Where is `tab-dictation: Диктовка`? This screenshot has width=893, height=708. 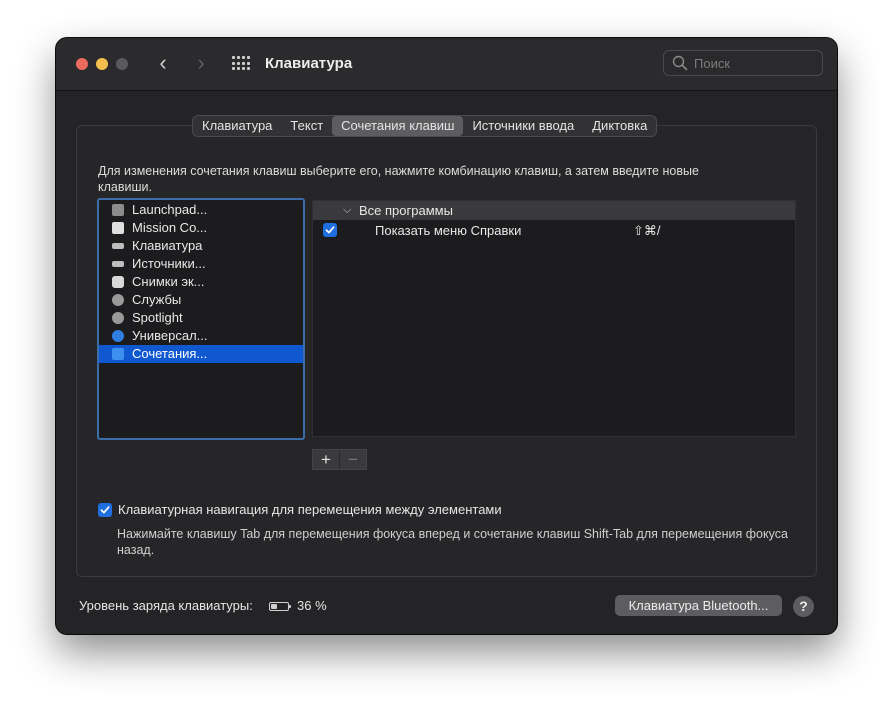
tab-dictation: Диктовка is located at coordinates (619, 126).